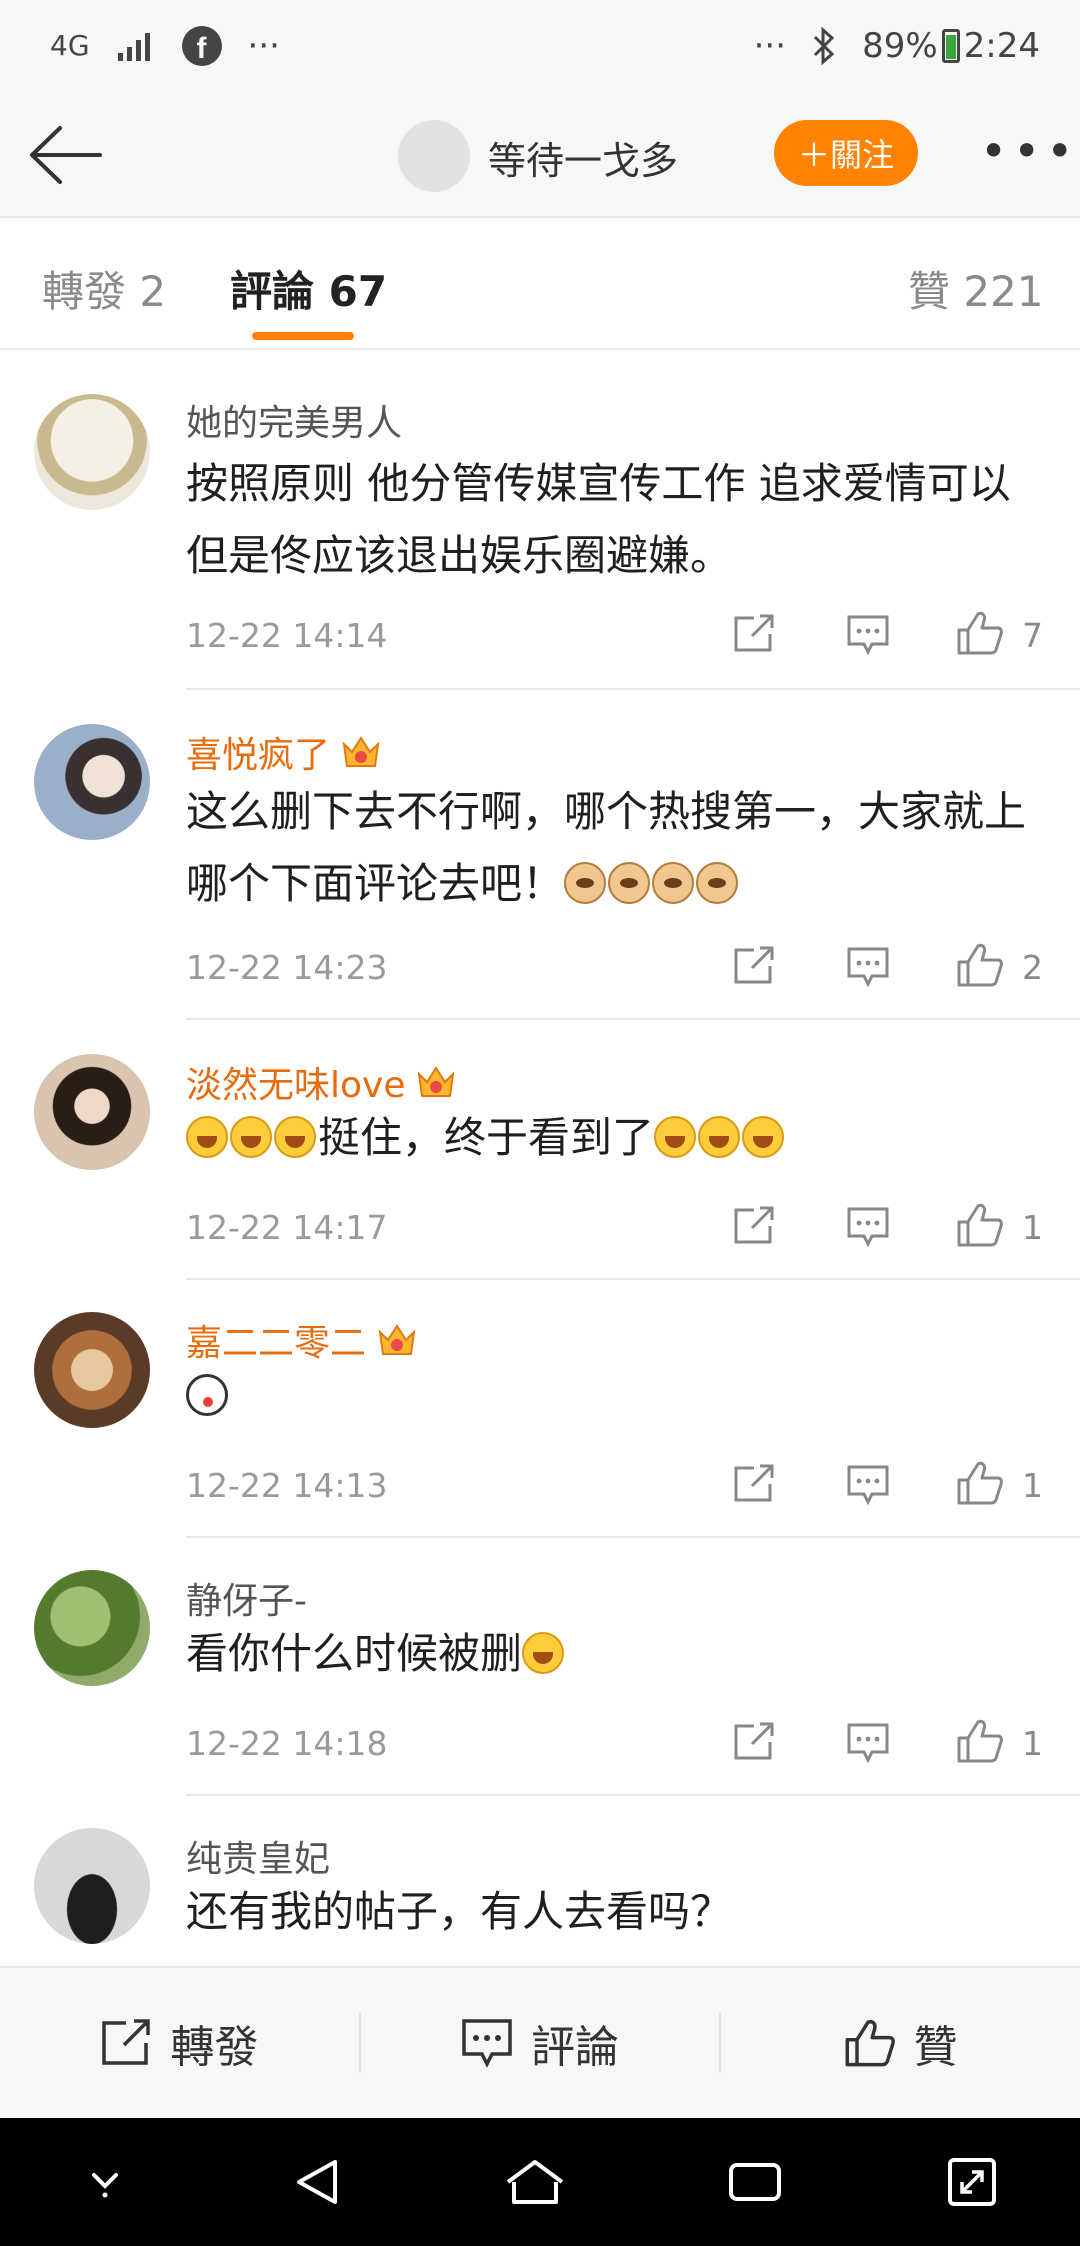 The width and height of the screenshot is (1080, 2246). What do you see at coordinates (575, 2047) in the screenshot?
I see `comment-label: 評論` at bounding box center [575, 2047].